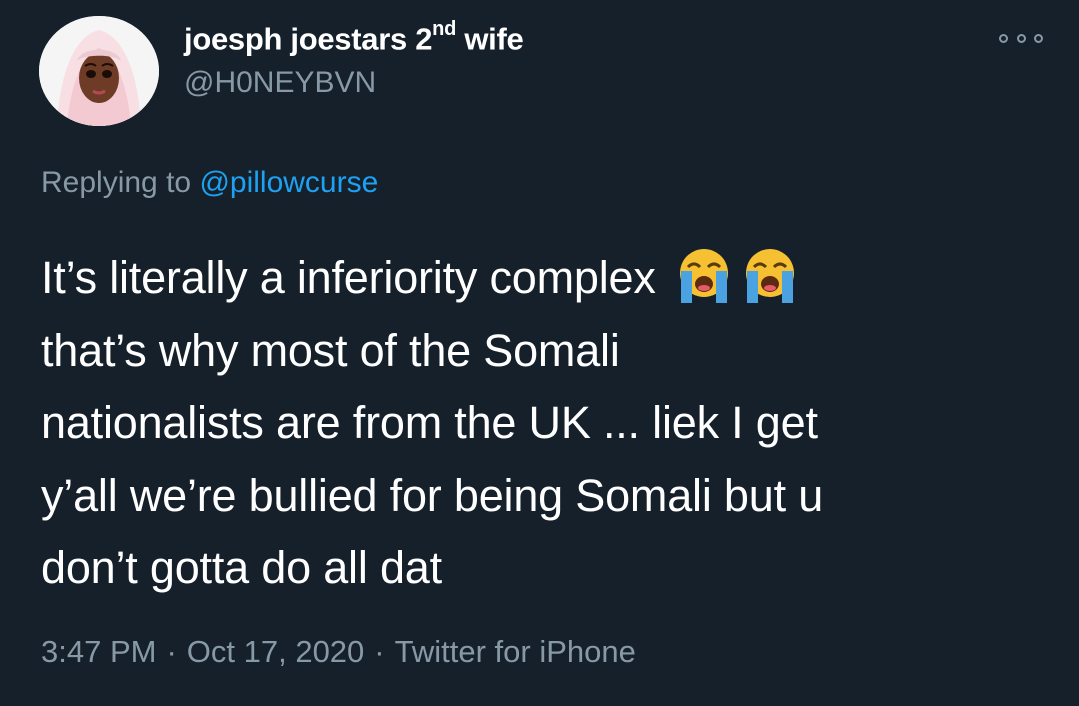 This screenshot has width=1079, height=706. What do you see at coordinates (276, 651) in the screenshot?
I see `tweet-date: Oct 17, 2020` at bounding box center [276, 651].